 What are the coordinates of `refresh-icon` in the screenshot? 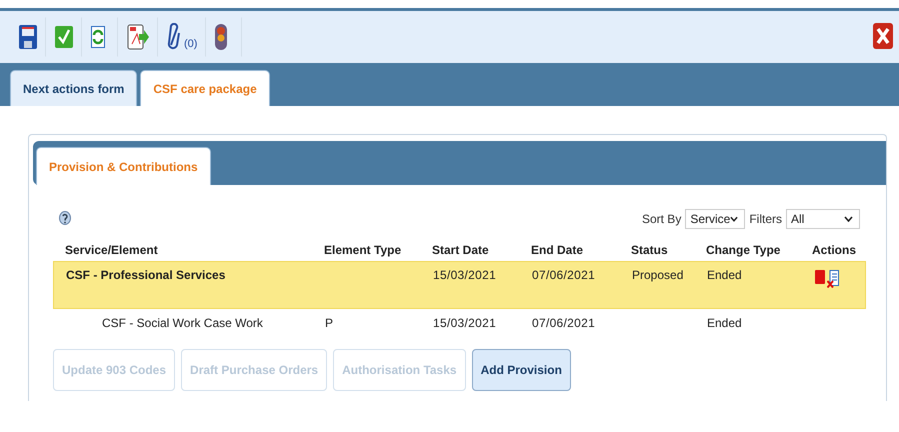 It's located at (98, 37).